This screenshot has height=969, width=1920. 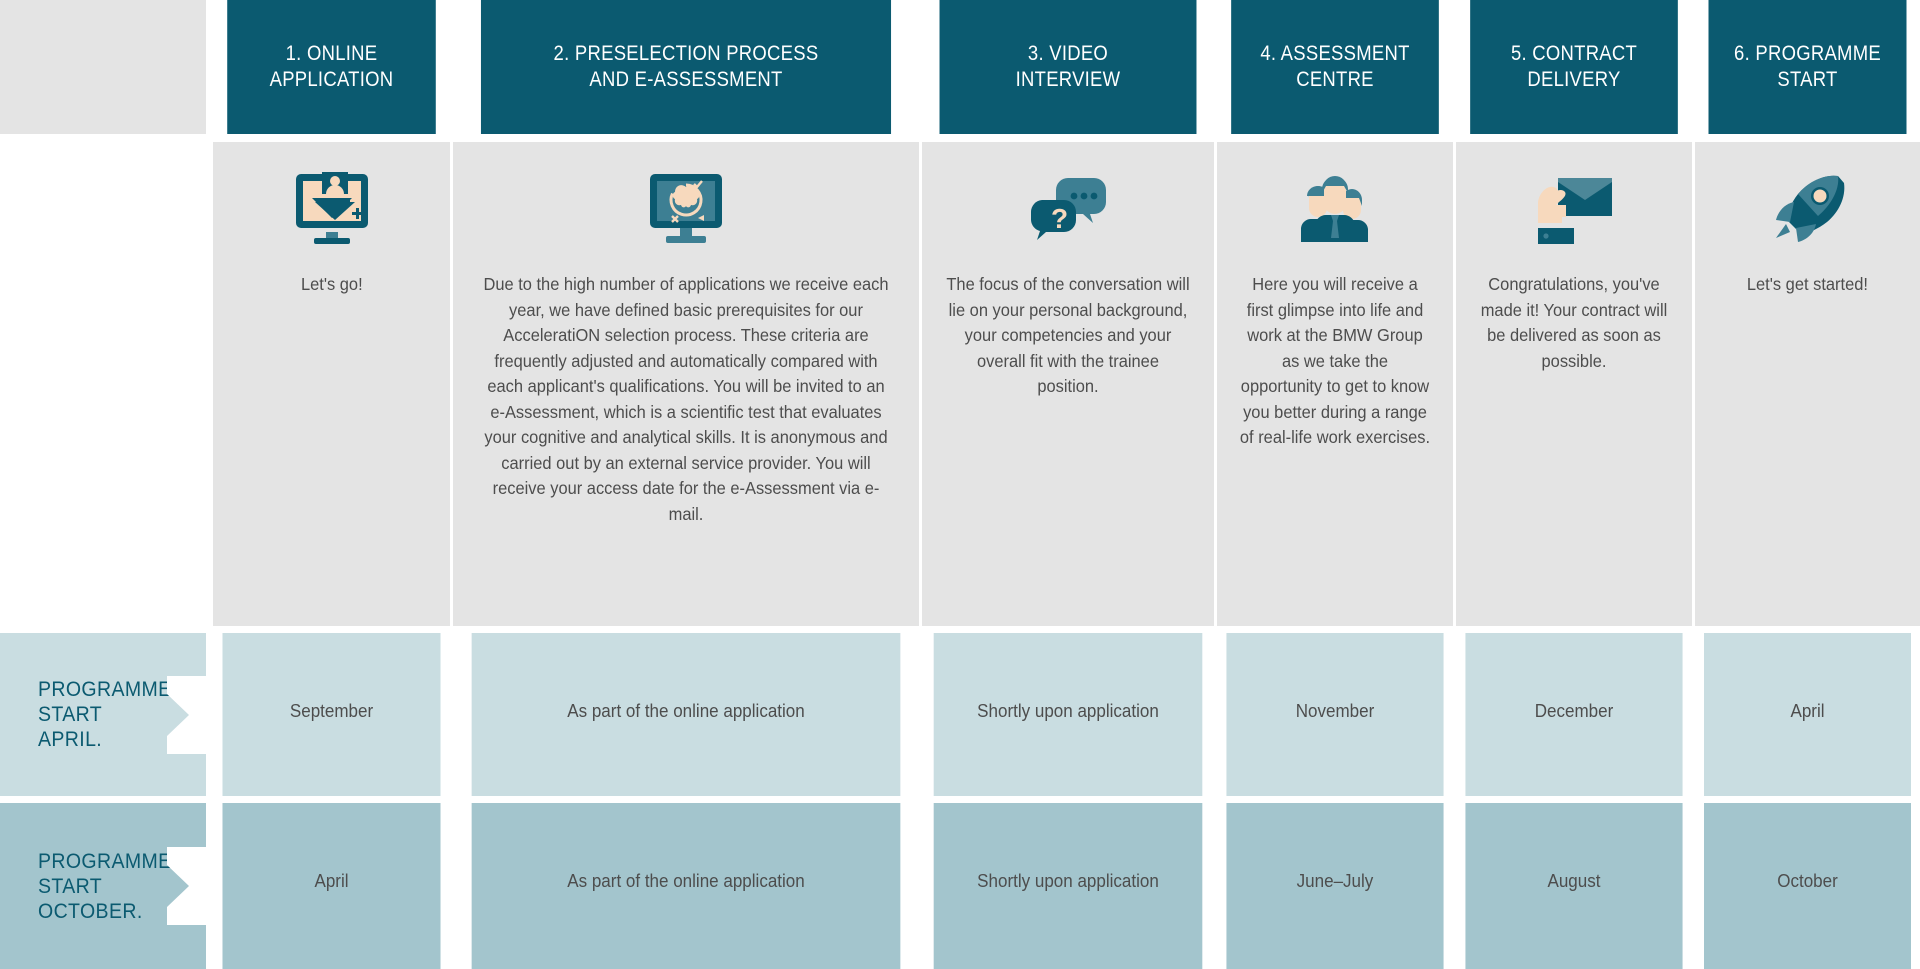 What do you see at coordinates (332, 209) in the screenshot?
I see `monitor-person-download-icon` at bounding box center [332, 209].